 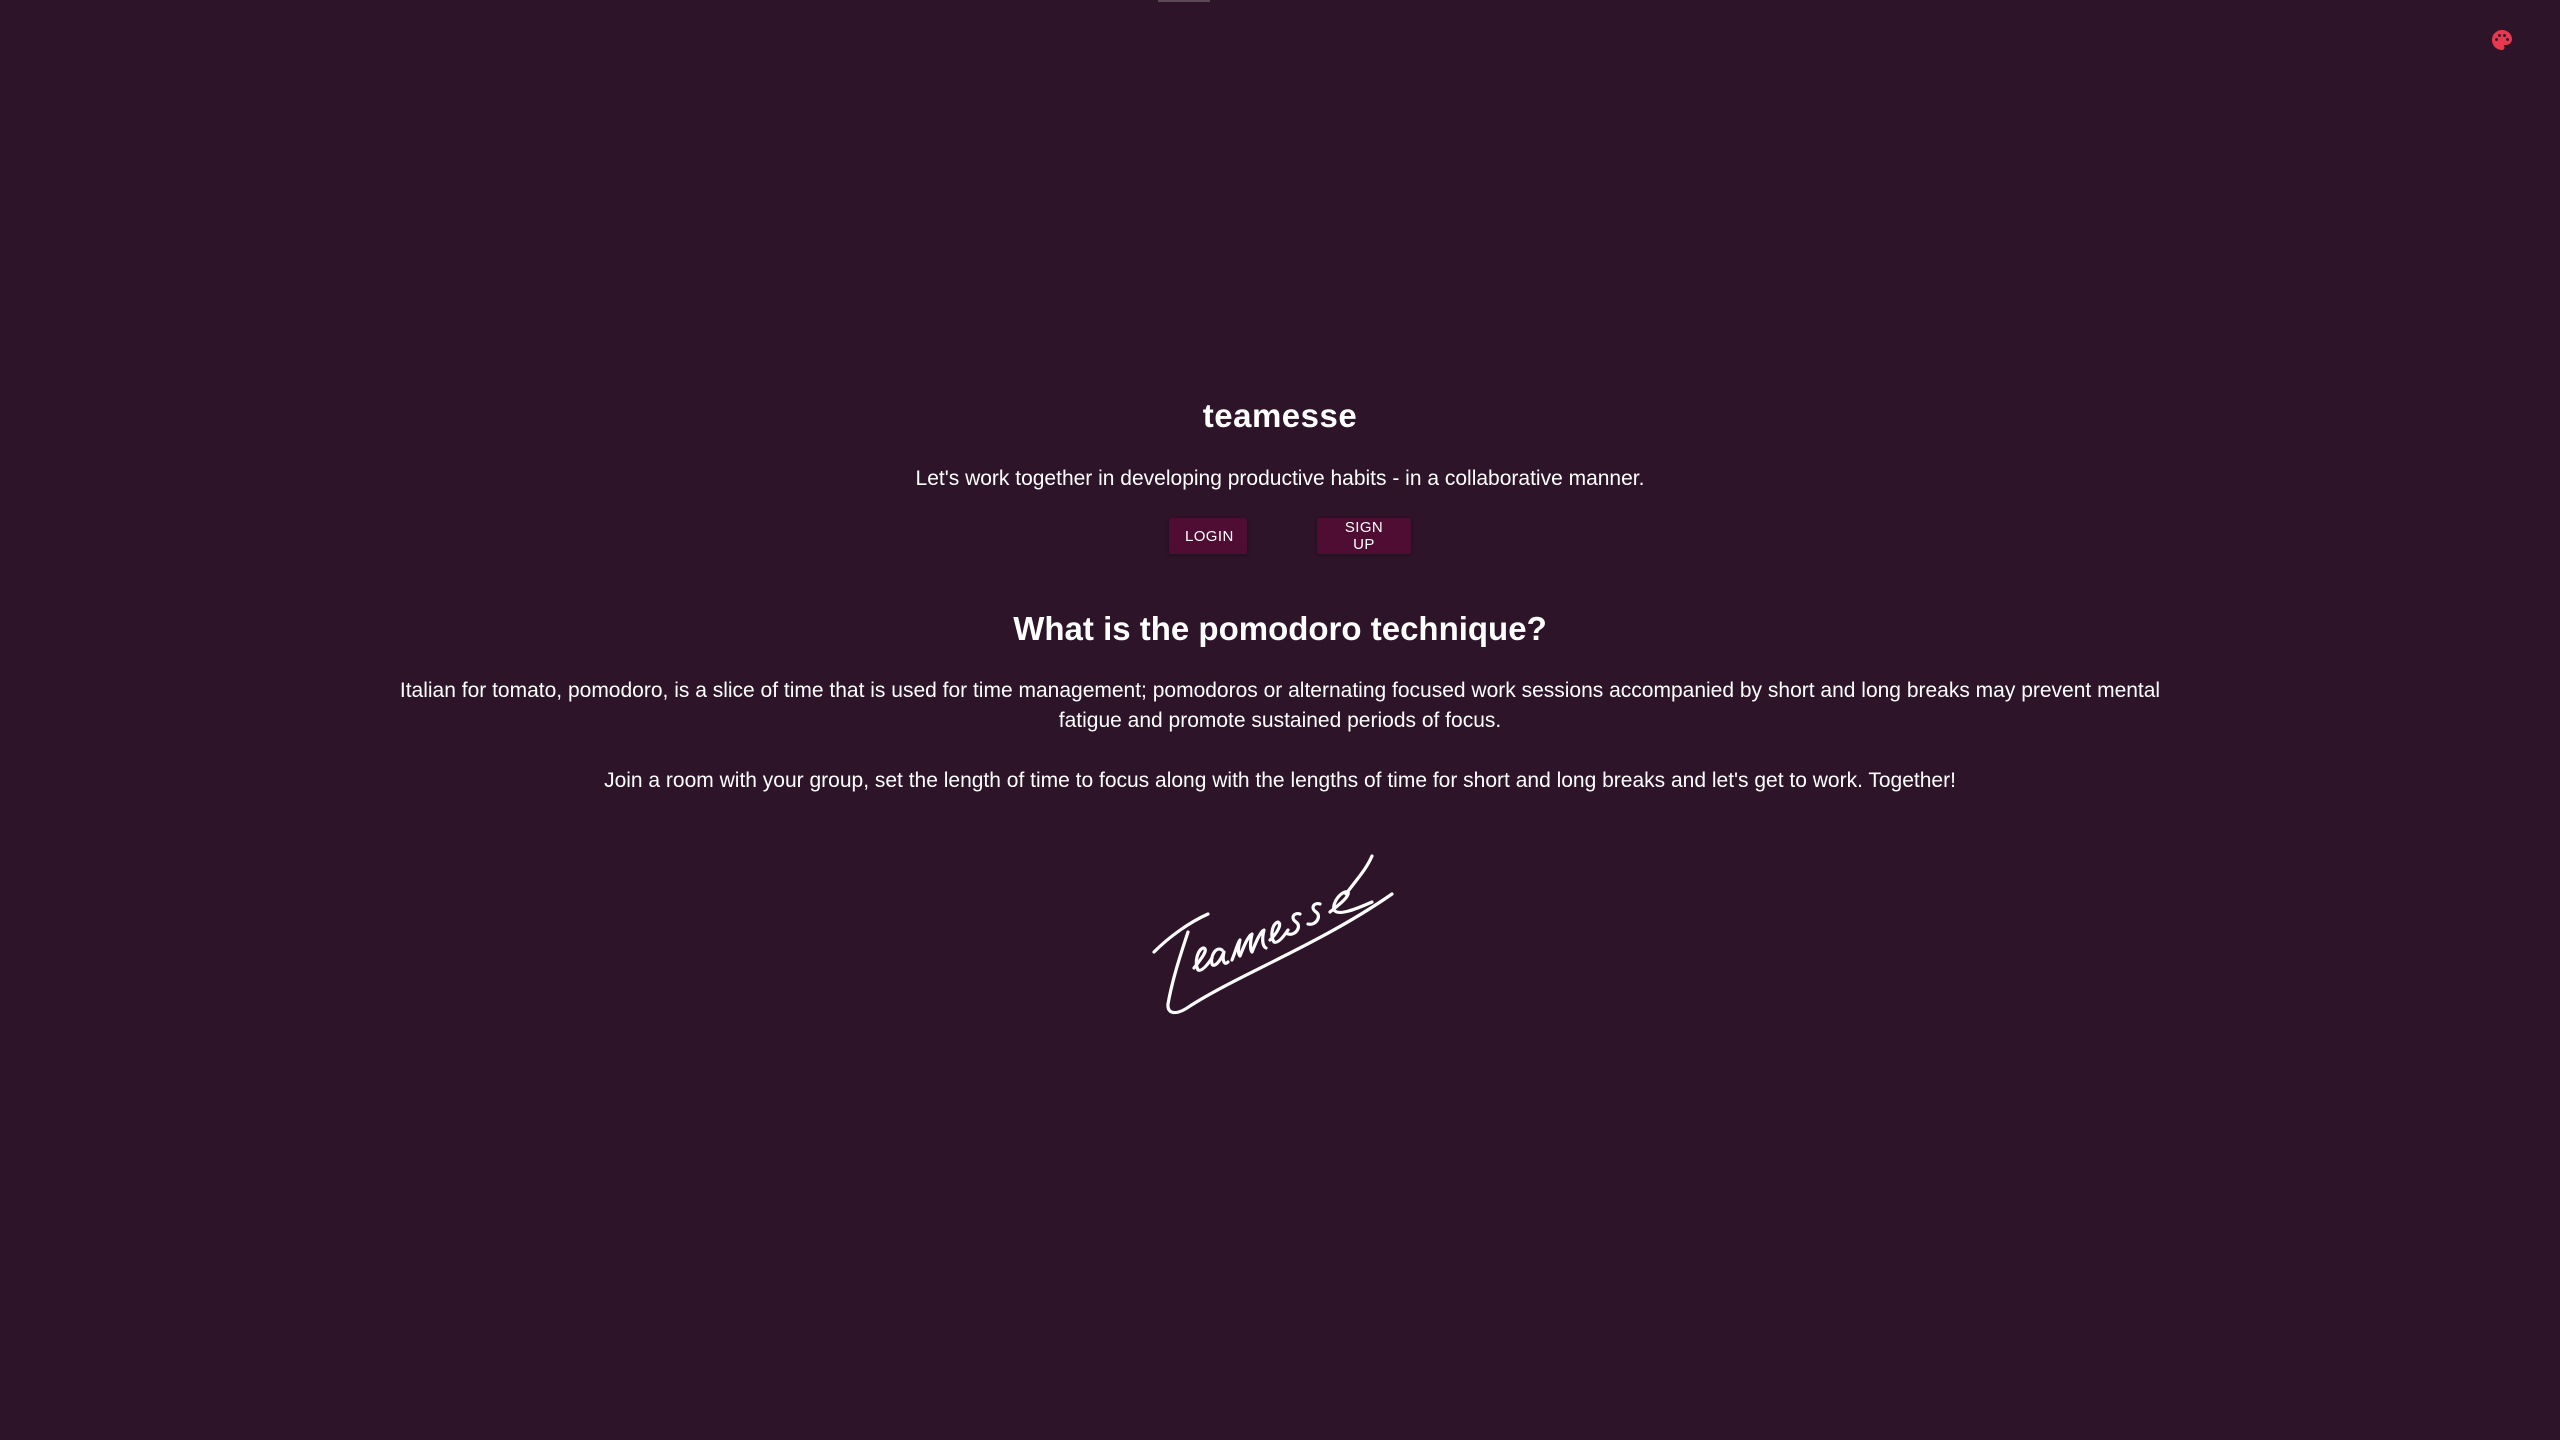 What do you see at coordinates (1280, 415) in the screenshot?
I see `brand-title: teamesse` at bounding box center [1280, 415].